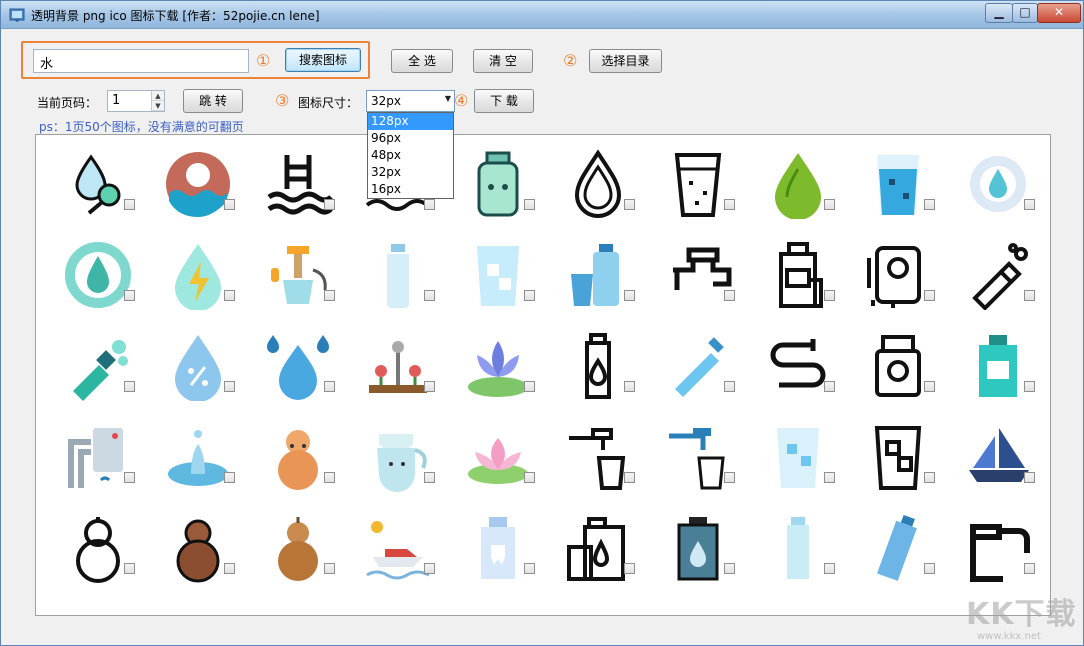 This screenshot has height=646, width=1084. I want to click on select-all-button: 全 选, so click(422, 61).